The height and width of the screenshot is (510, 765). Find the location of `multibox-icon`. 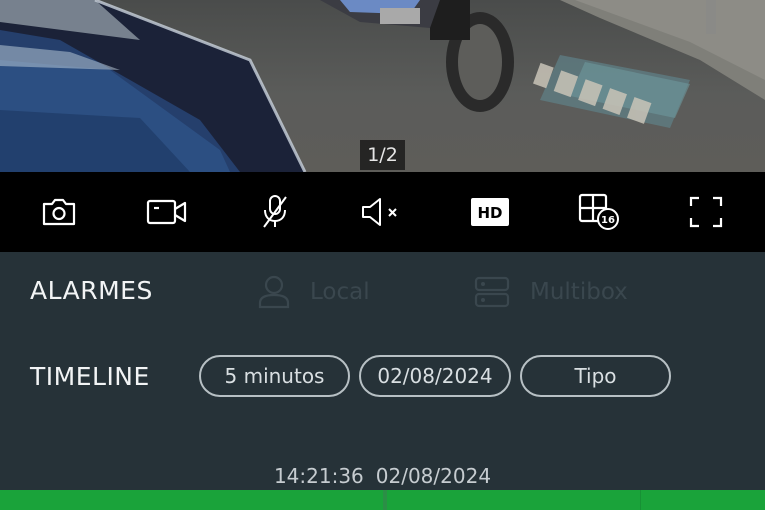

multibox-icon is located at coordinates (492, 292).